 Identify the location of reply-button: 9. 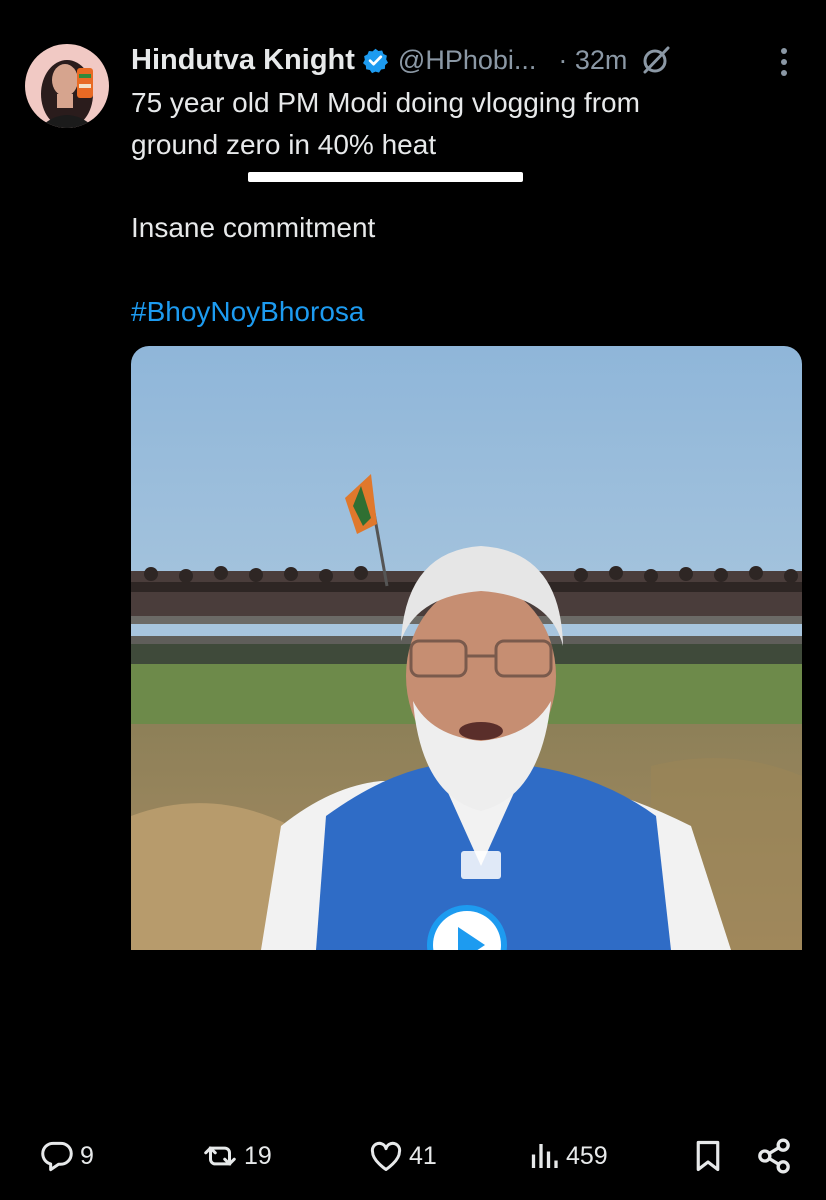
(66, 1156).